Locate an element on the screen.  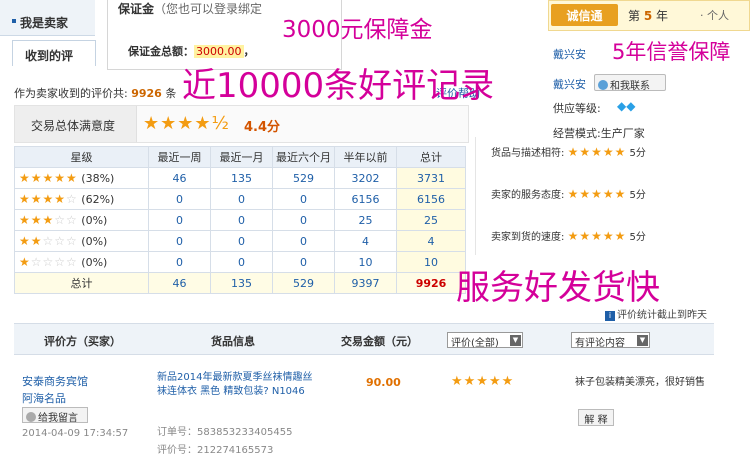
older-cell: 3202 is located at coordinates (365, 178).